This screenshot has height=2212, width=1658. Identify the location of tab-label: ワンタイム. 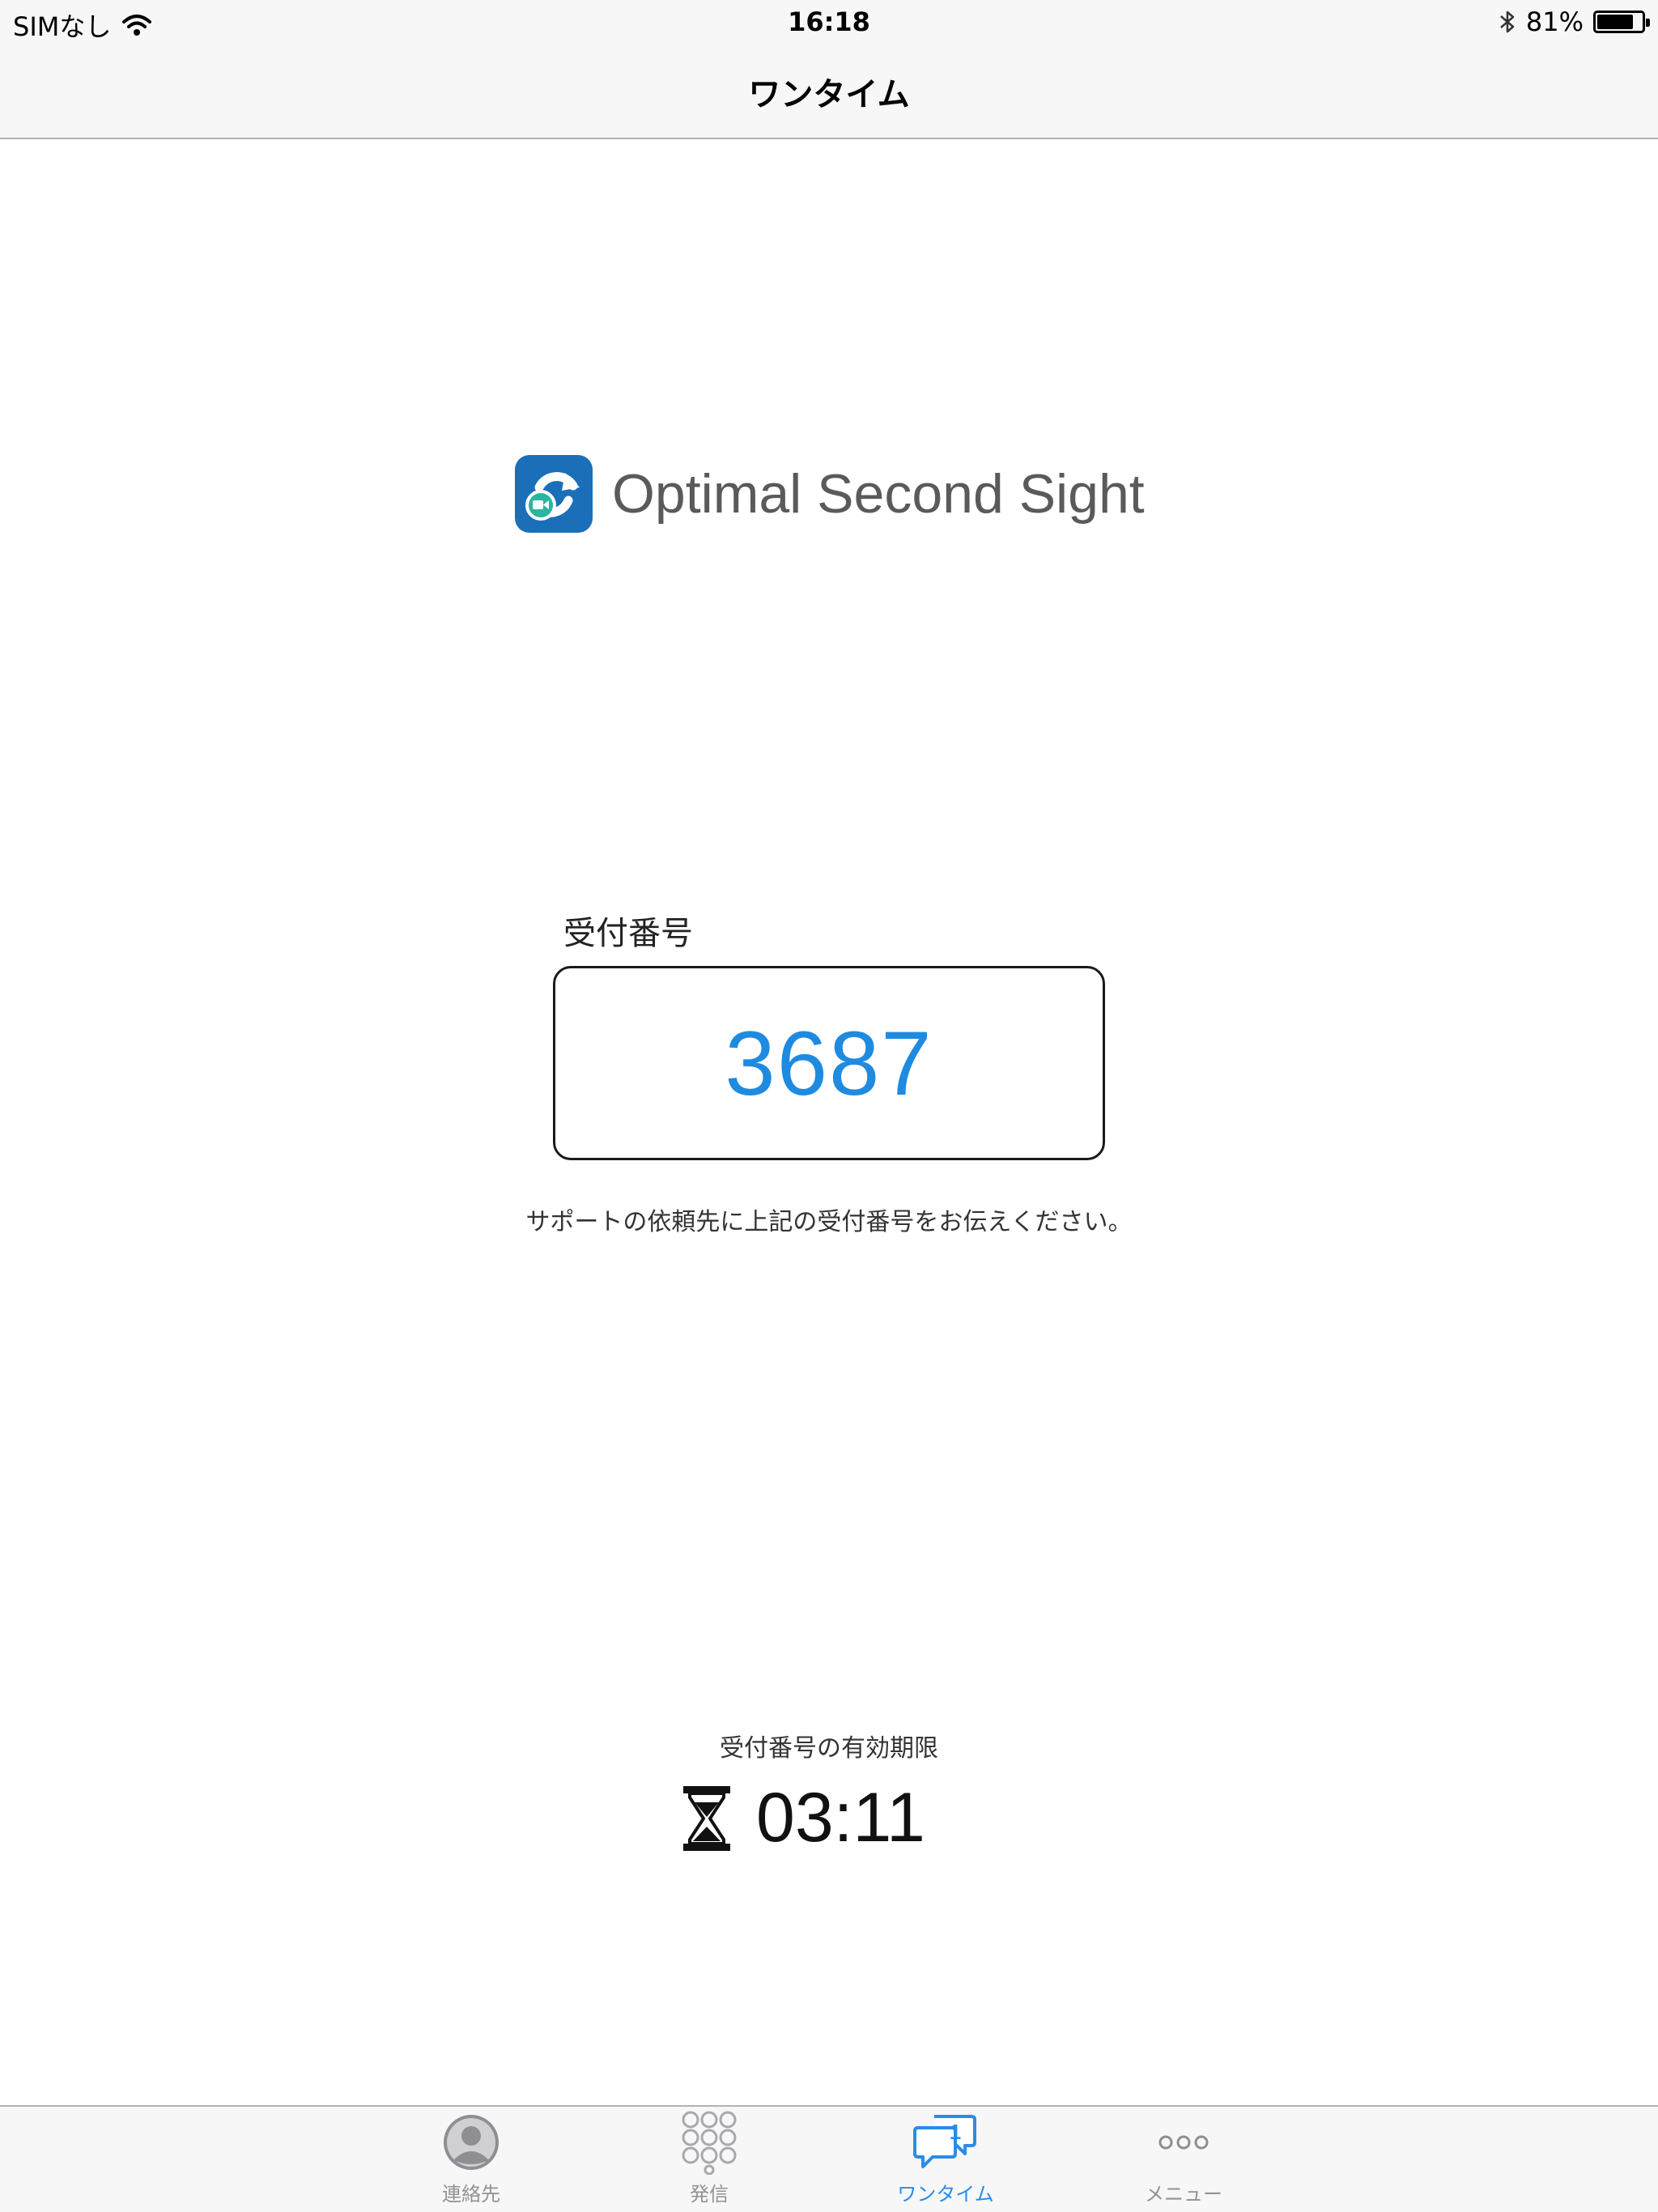
(945, 2195).